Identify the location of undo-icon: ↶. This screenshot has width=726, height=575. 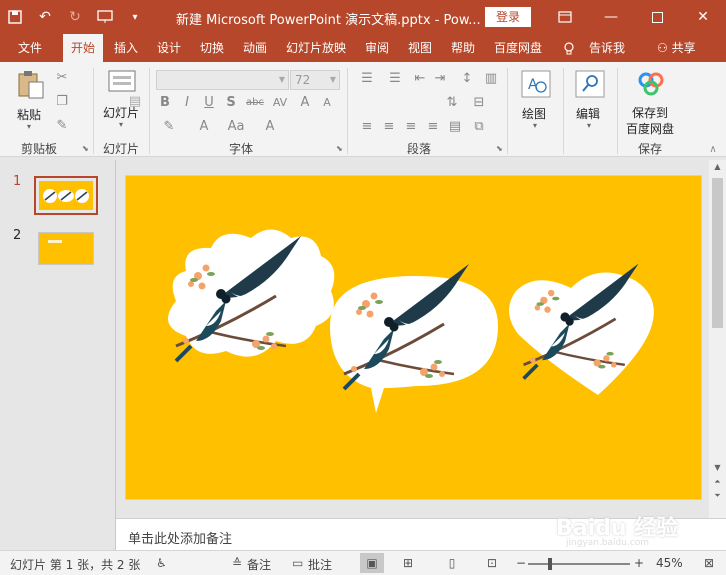
(45, 17).